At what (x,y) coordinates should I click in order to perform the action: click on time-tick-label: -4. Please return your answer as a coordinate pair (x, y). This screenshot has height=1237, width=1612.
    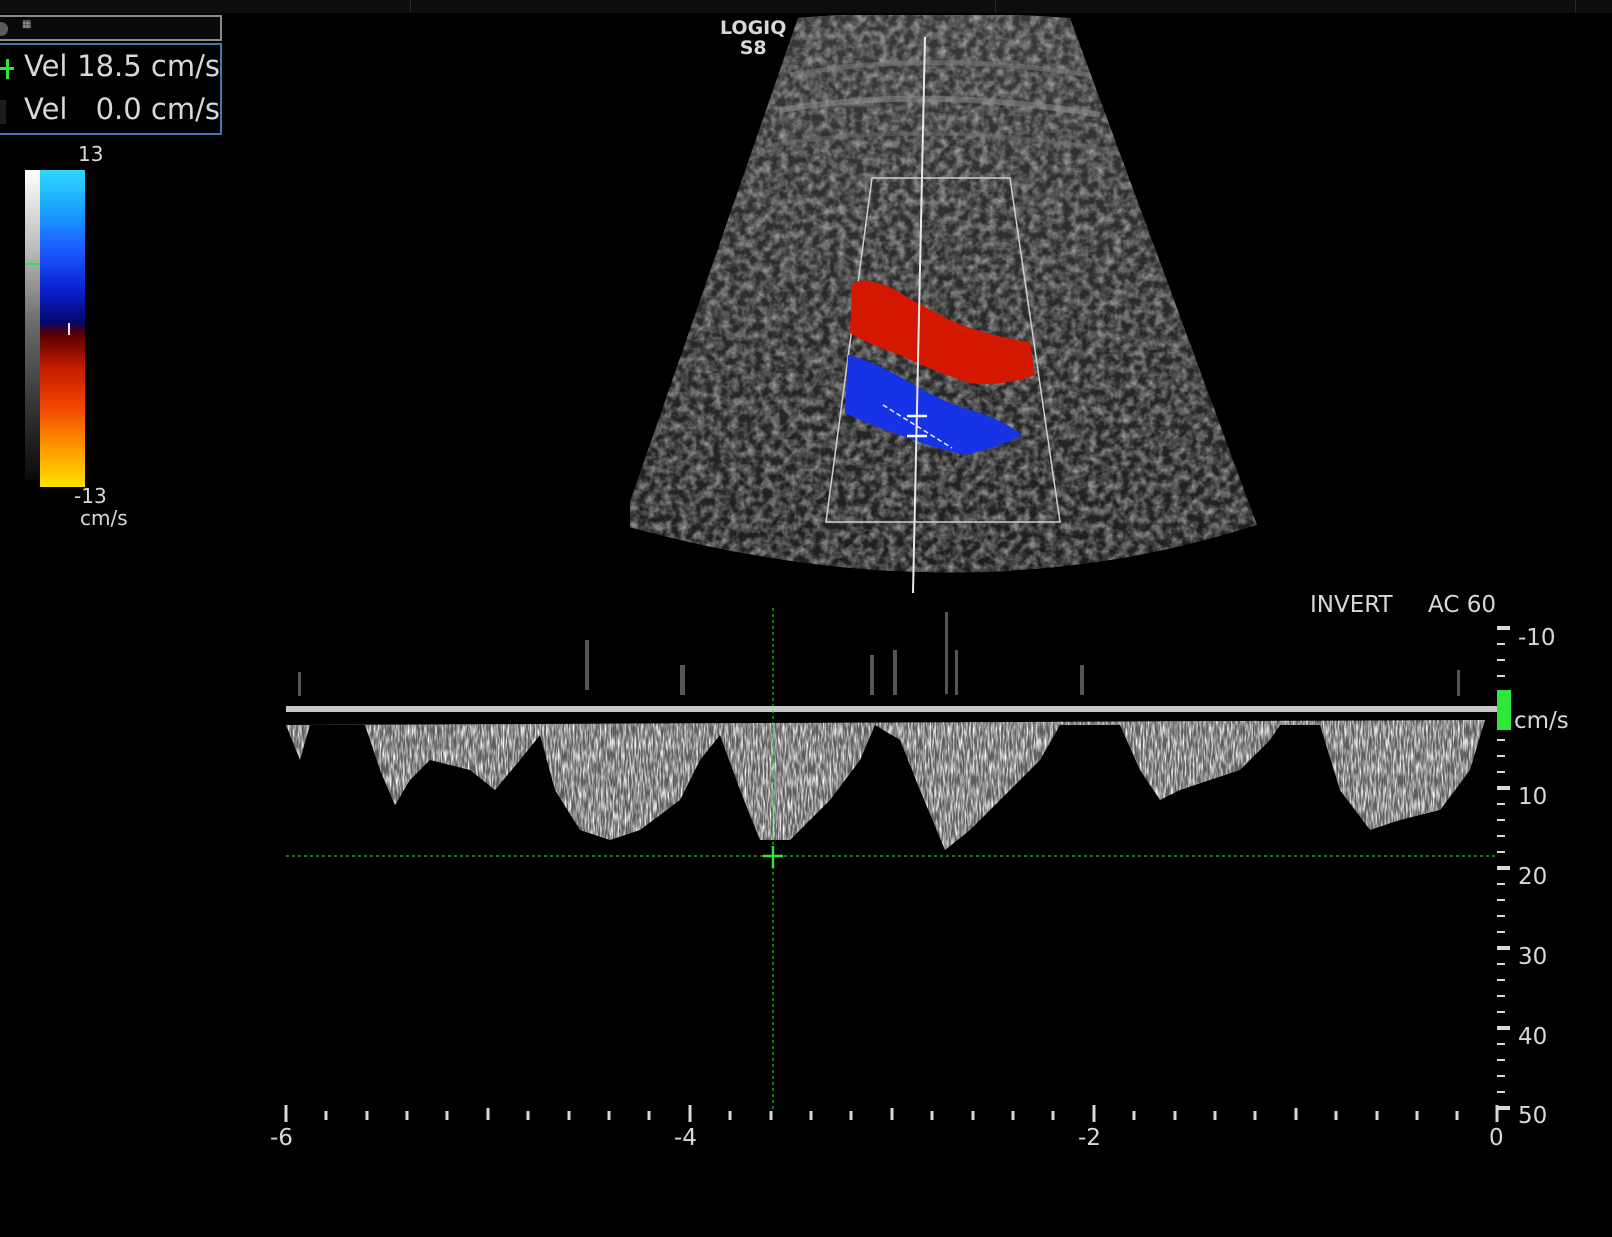
    Looking at the image, I should click on (685, 1138).